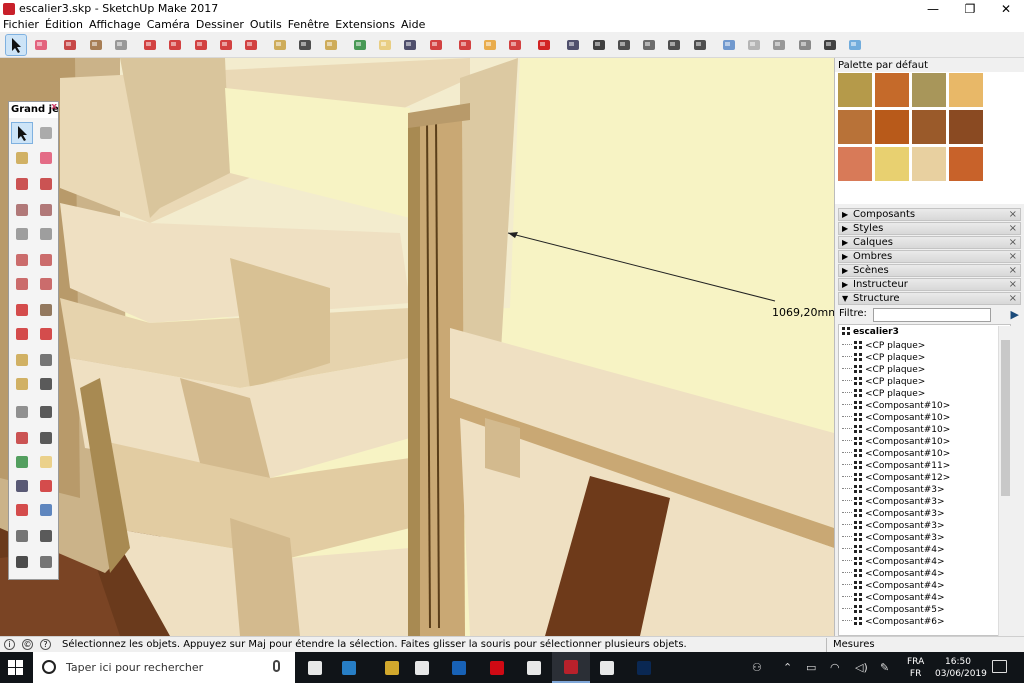 Image resolution: width=1024 pixels, height=683 pixels. I want to click on tray-section-ombres: ▶ Ombres ×, so click(929, 256).